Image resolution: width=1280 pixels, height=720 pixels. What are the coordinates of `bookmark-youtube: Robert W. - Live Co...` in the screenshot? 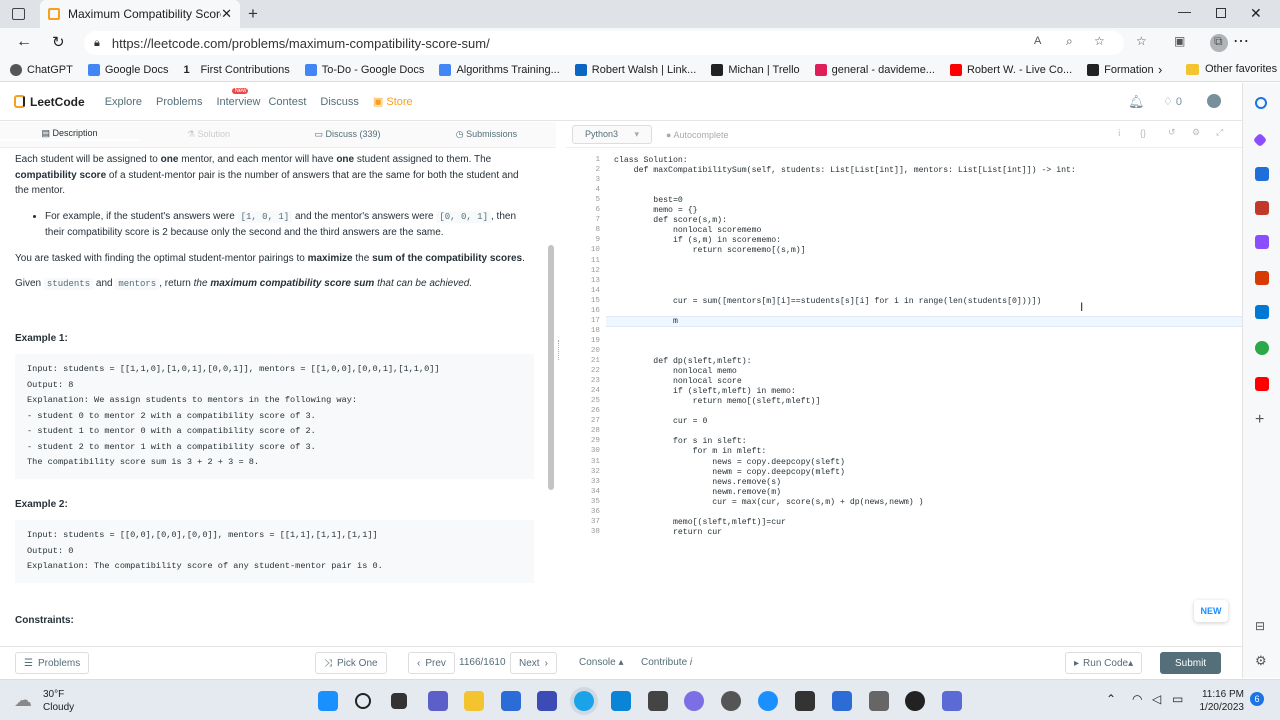 It's located at (1010, 69).